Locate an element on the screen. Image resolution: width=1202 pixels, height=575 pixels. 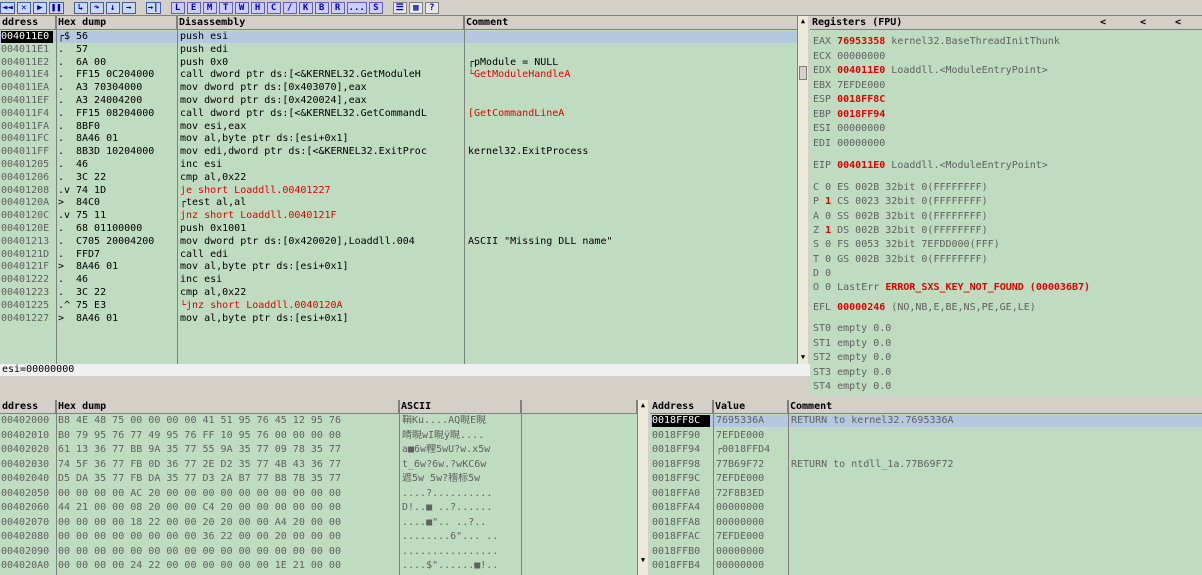
stack-row: 0018FFB0 00000000 is located at coordinates (926, 552).